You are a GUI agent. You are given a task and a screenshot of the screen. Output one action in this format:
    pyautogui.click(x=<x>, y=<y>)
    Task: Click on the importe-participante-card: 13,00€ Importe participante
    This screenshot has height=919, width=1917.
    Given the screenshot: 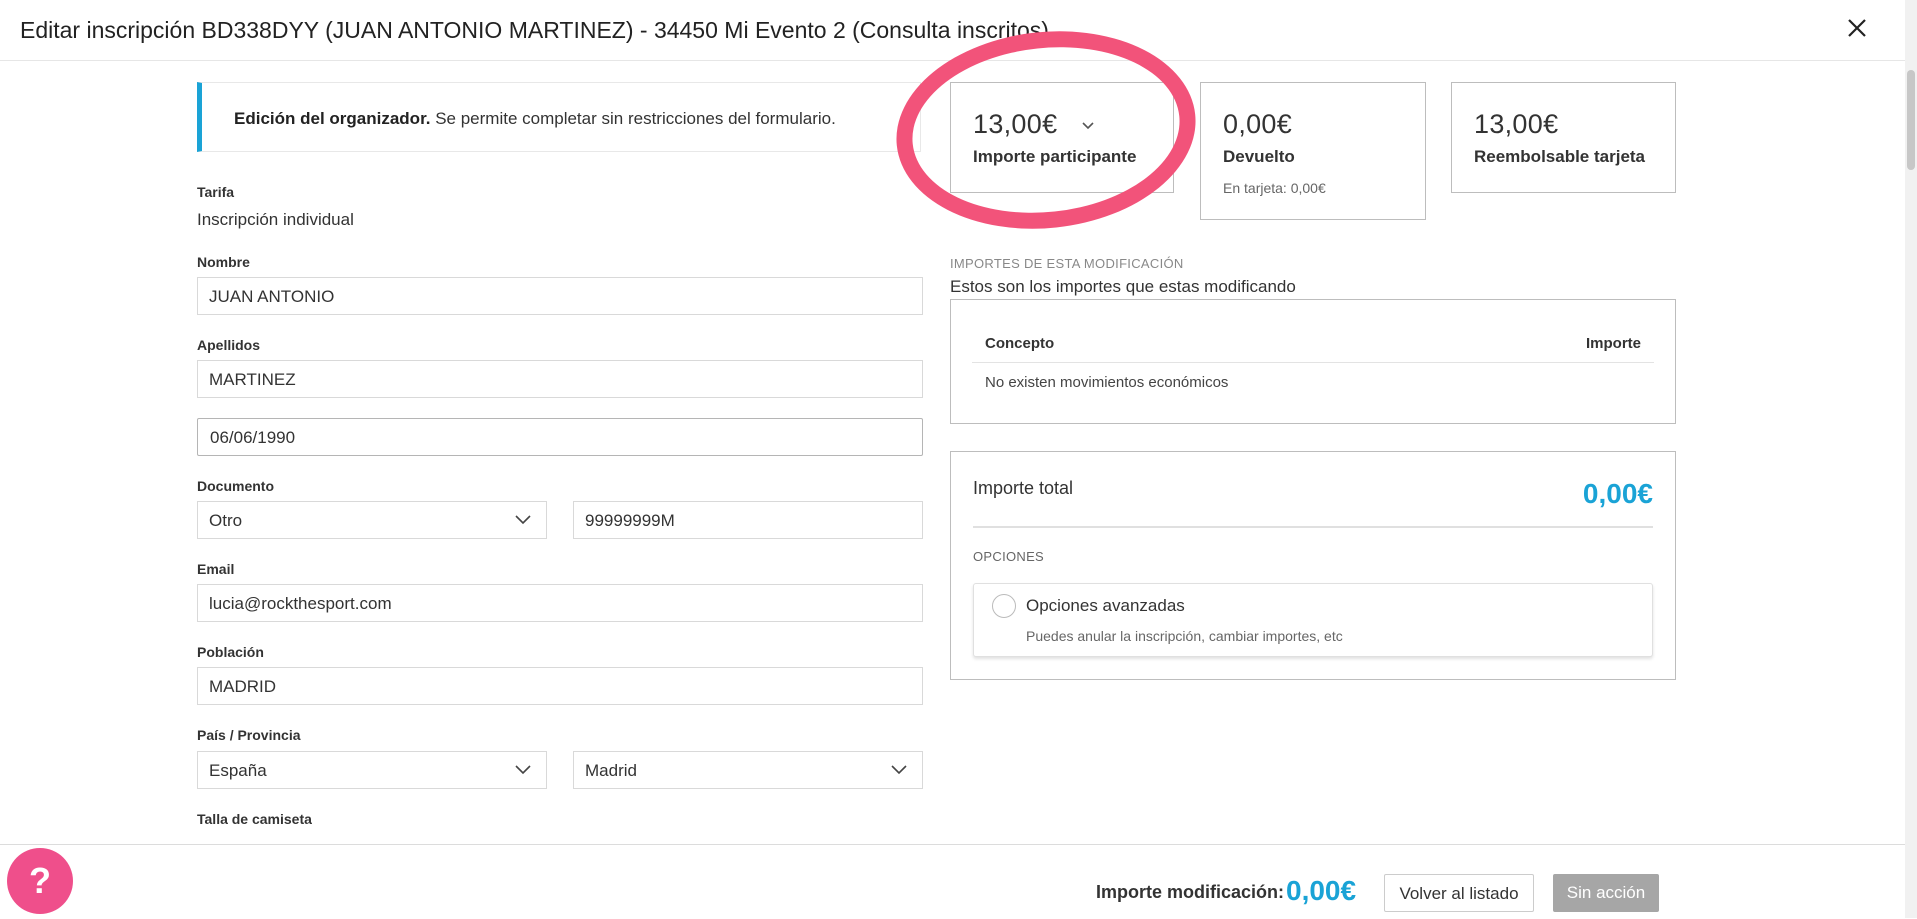 What is the action you would take?
    pyautogui.click(x=1062, y=137)
    